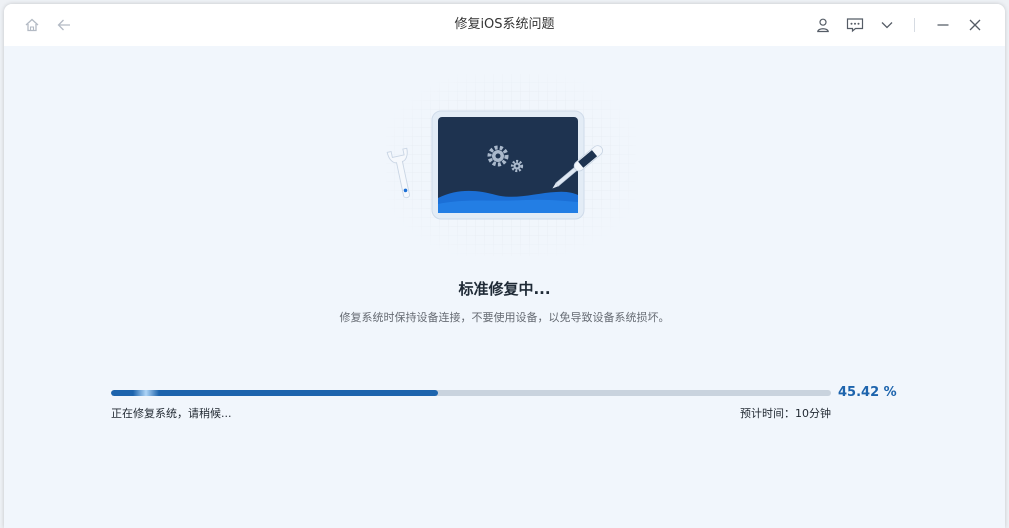 Image resolution: width=1009 pixels, height=528 pixels. Describe the element at coordinates (975, 25) in the screenshot. I see `close-icon` at that location.